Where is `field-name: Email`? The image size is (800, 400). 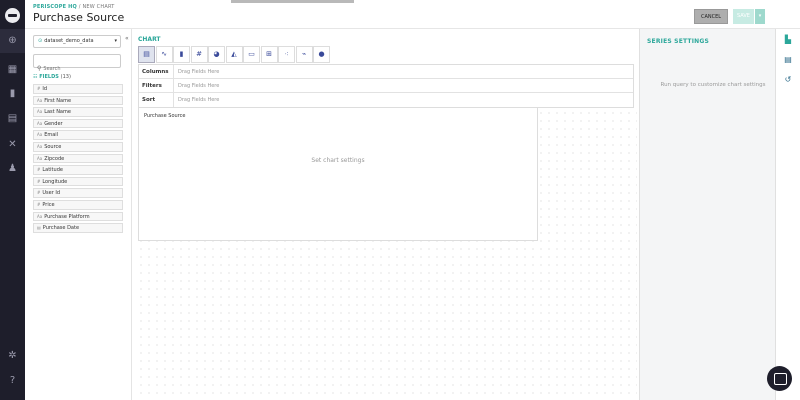 field-name: Email is located at coordinates (51, 135).